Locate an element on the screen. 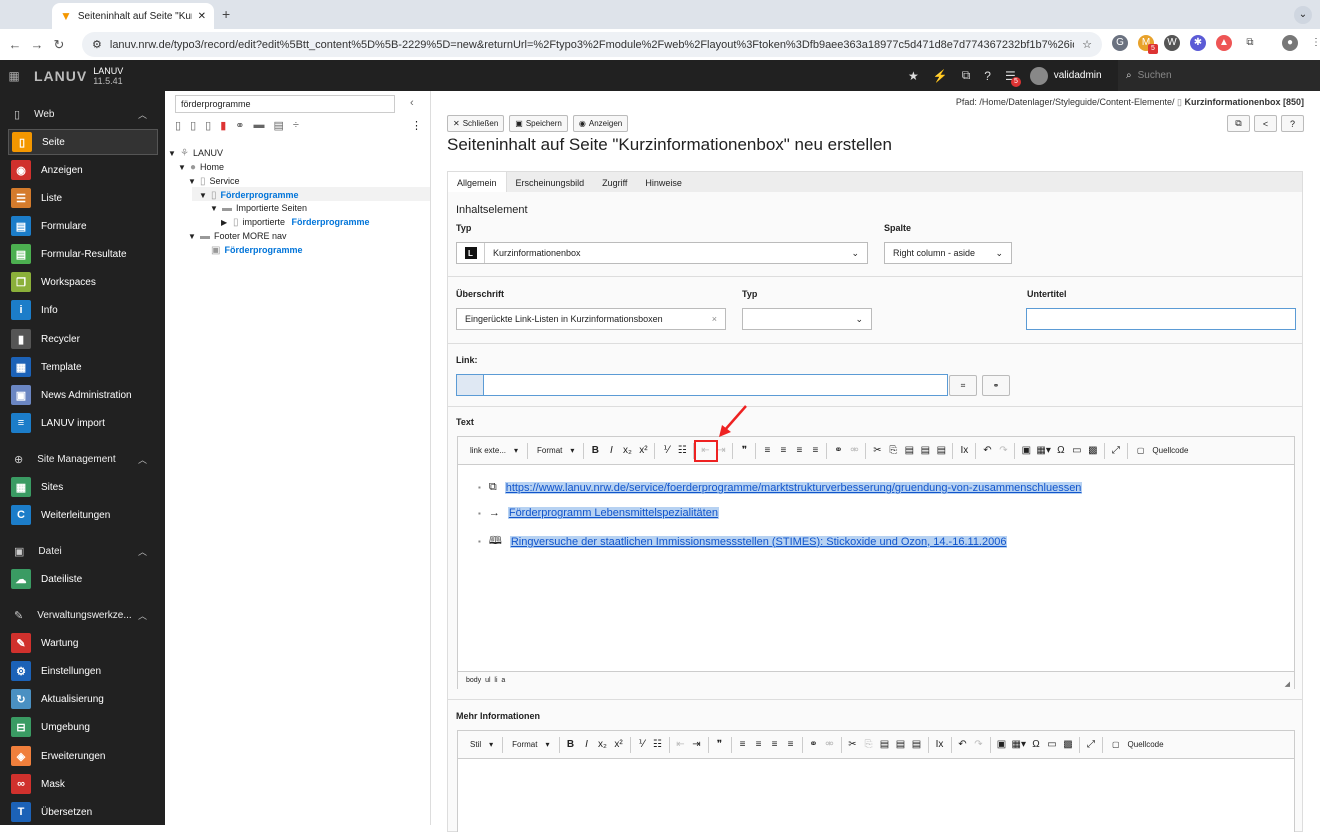  tree-filter-input: förderprogramme is located at coordinates (285, 104).